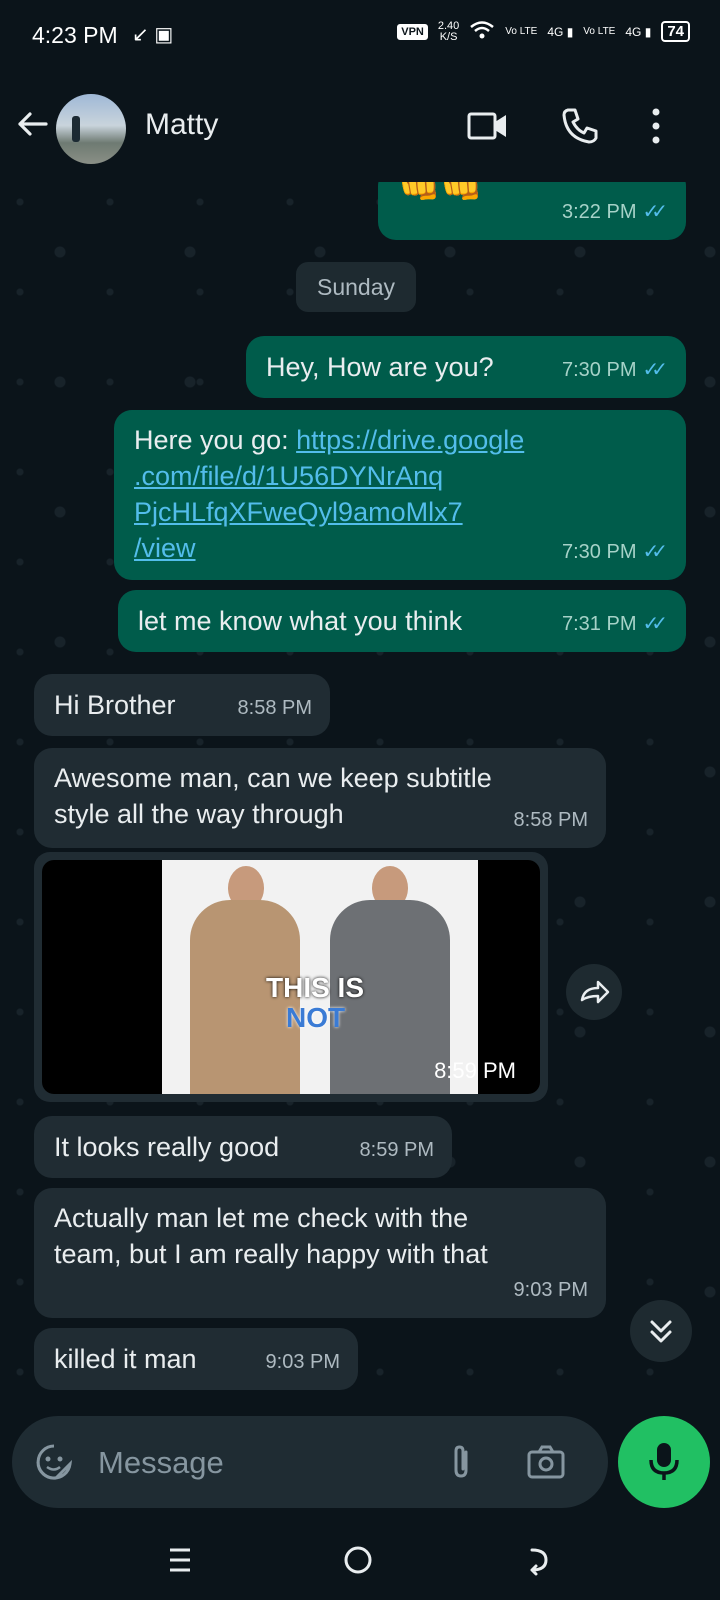 This screenshot has width=720, height=1600. Describe the element at coordinates (599, 624) in the screenshot. I see `message-time: 7:31 PM` at that location.